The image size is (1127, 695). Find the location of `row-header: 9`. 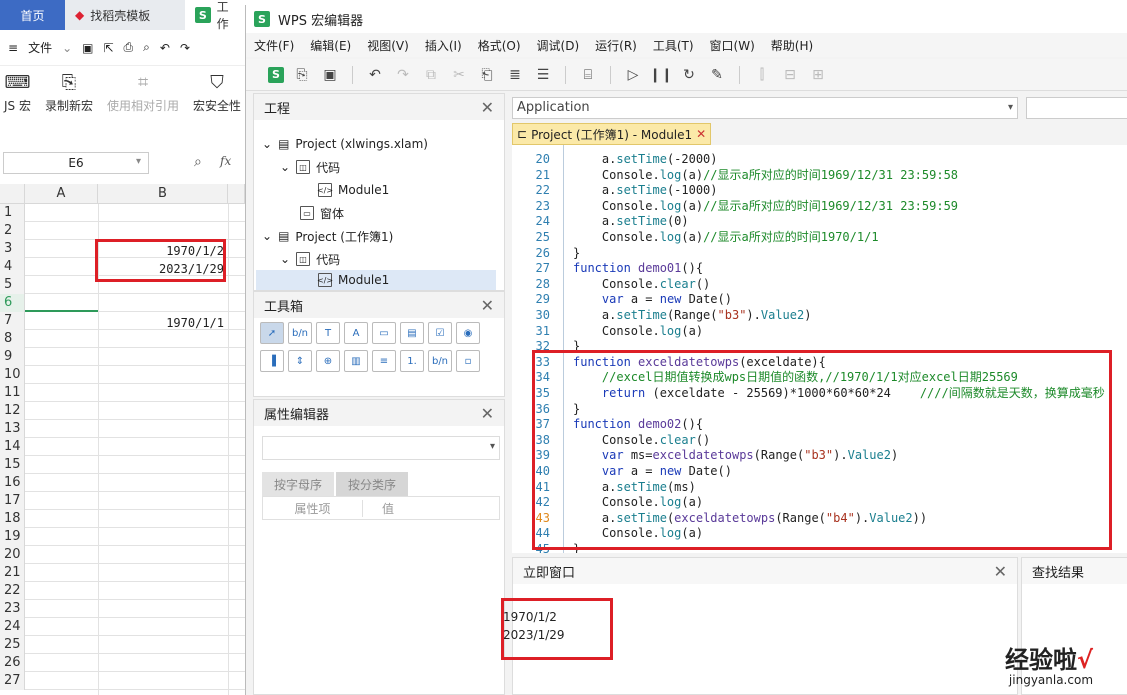

row-header: 9 is located at coordinates (12, 357).